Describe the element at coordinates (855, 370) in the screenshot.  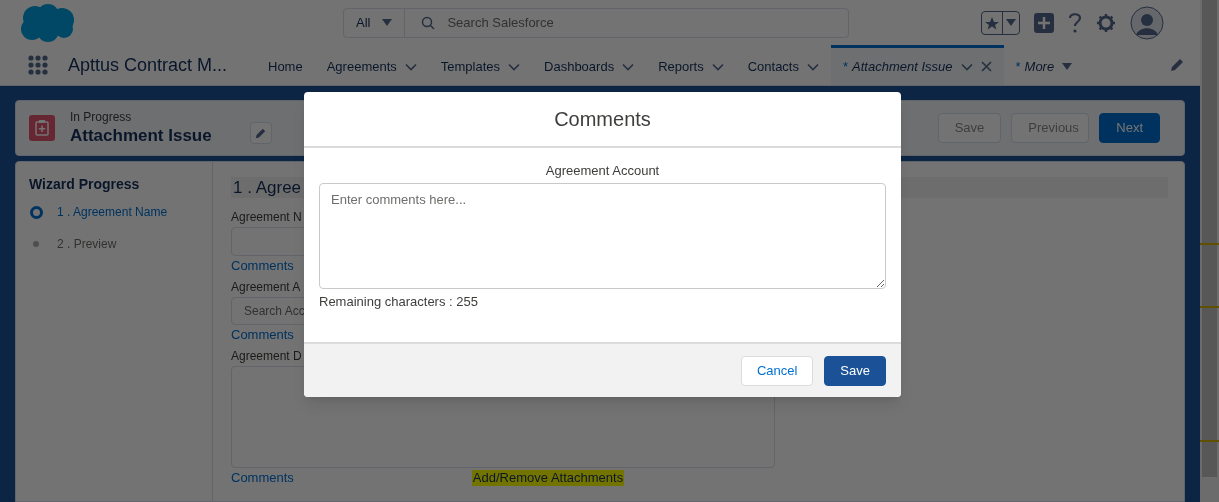
I see `save-button: Save` at that location.